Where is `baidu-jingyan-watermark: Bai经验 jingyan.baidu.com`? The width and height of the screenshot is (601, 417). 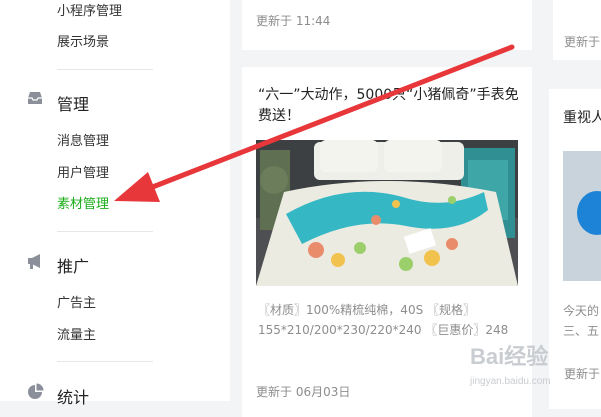
baidu-jingyan-watermark: Bai经验 jingyan.baidu.com is located at coordinates (510, 365).